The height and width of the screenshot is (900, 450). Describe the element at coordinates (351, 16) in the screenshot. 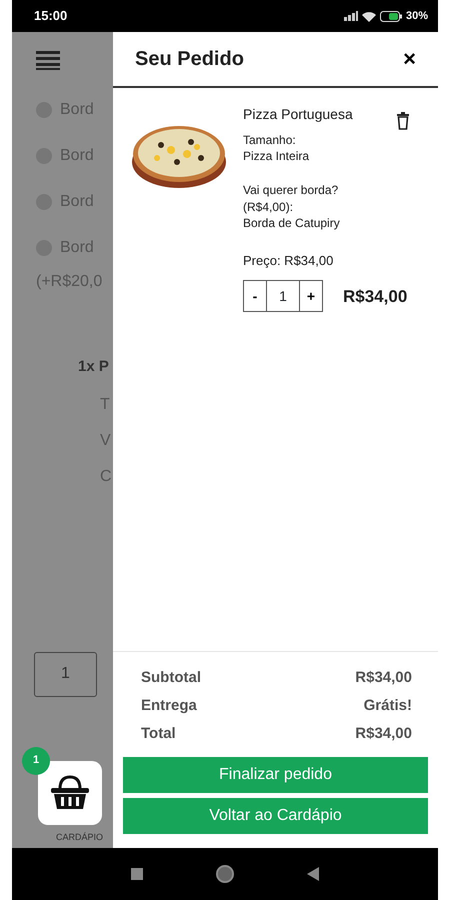

I see `signal-icon` at that location.